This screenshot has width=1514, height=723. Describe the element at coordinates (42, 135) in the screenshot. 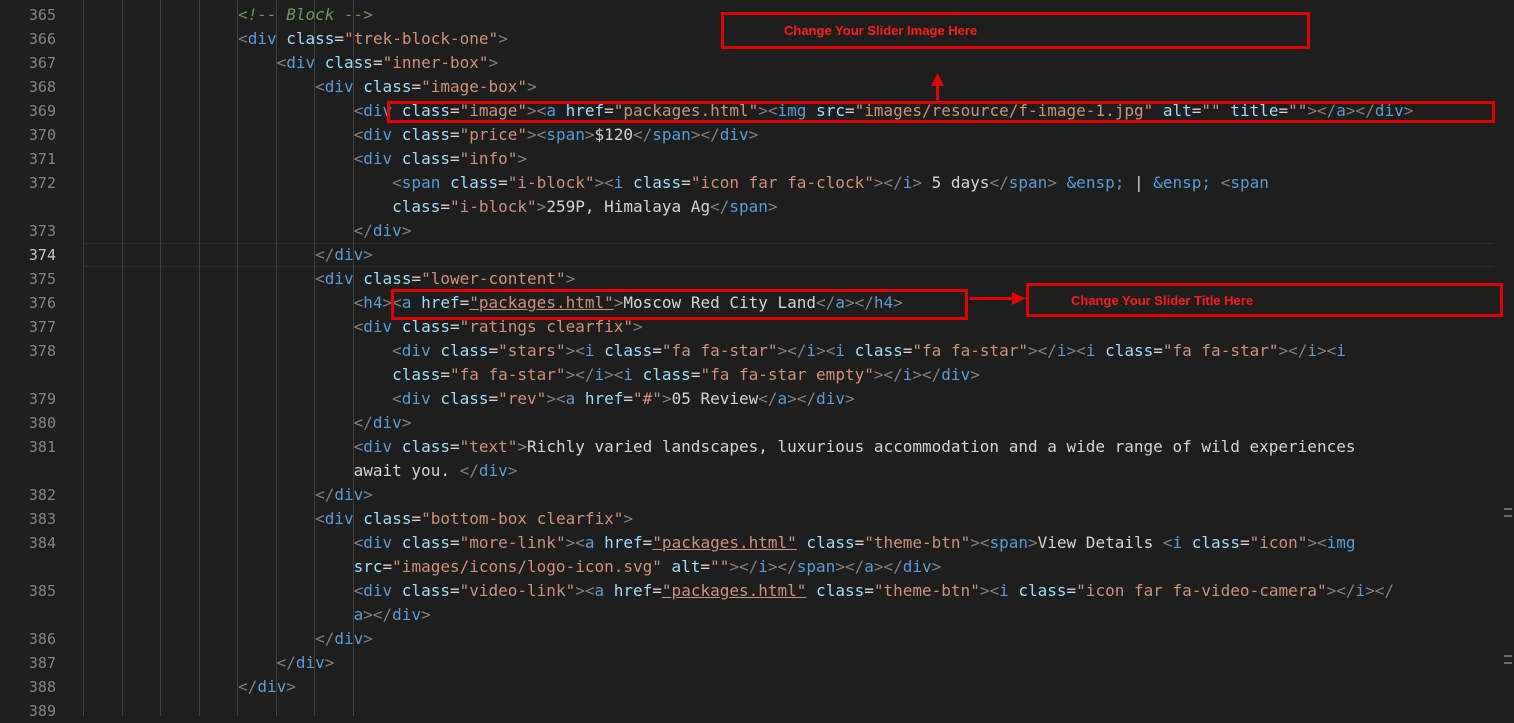

I see `line-number: 370` at that location.